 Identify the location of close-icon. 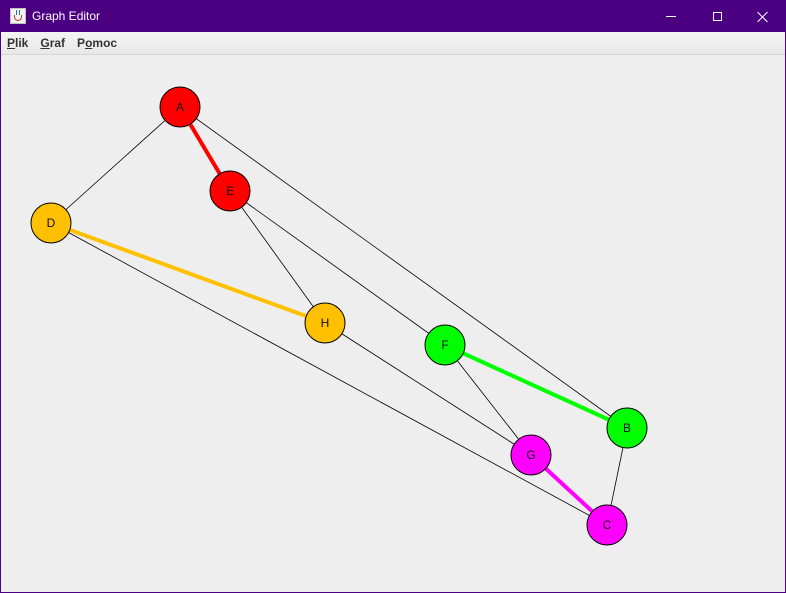
(763, 17).